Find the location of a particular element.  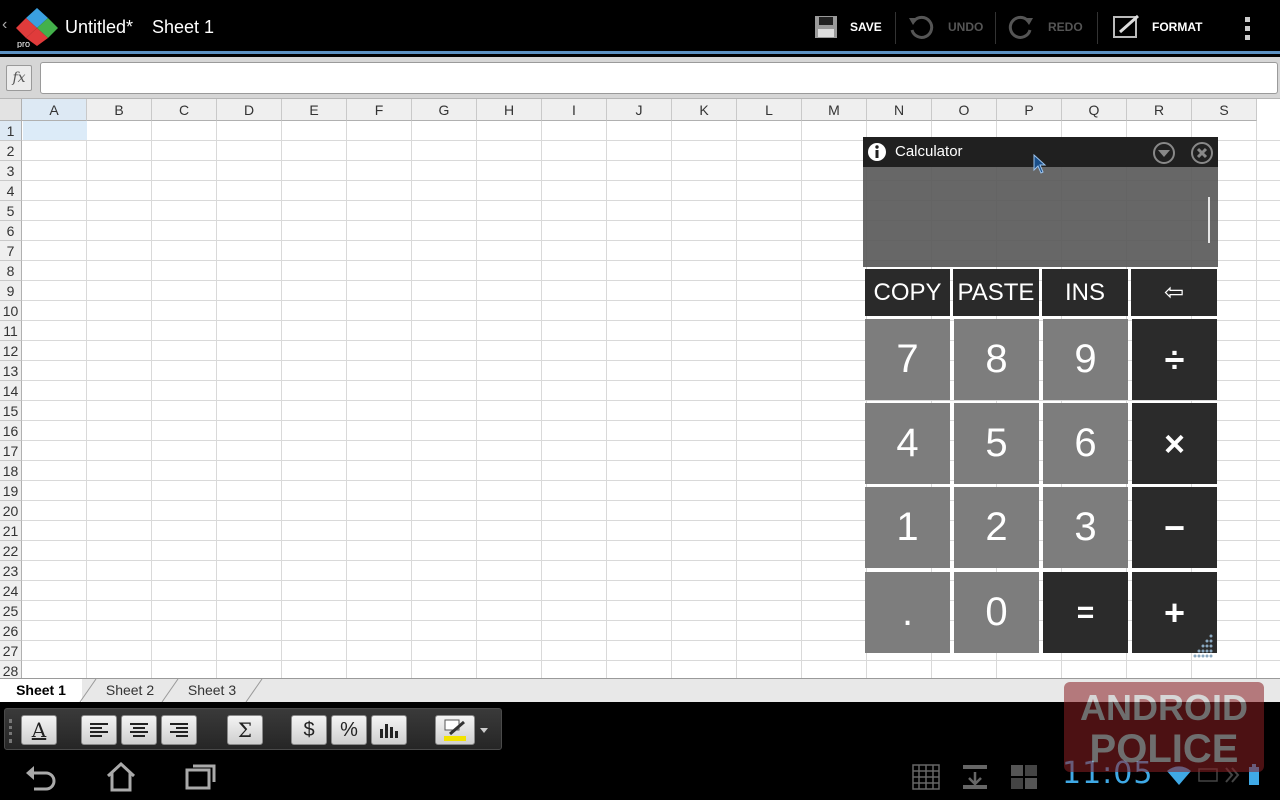

row-header: 25 is located at coordinates (11, 611).